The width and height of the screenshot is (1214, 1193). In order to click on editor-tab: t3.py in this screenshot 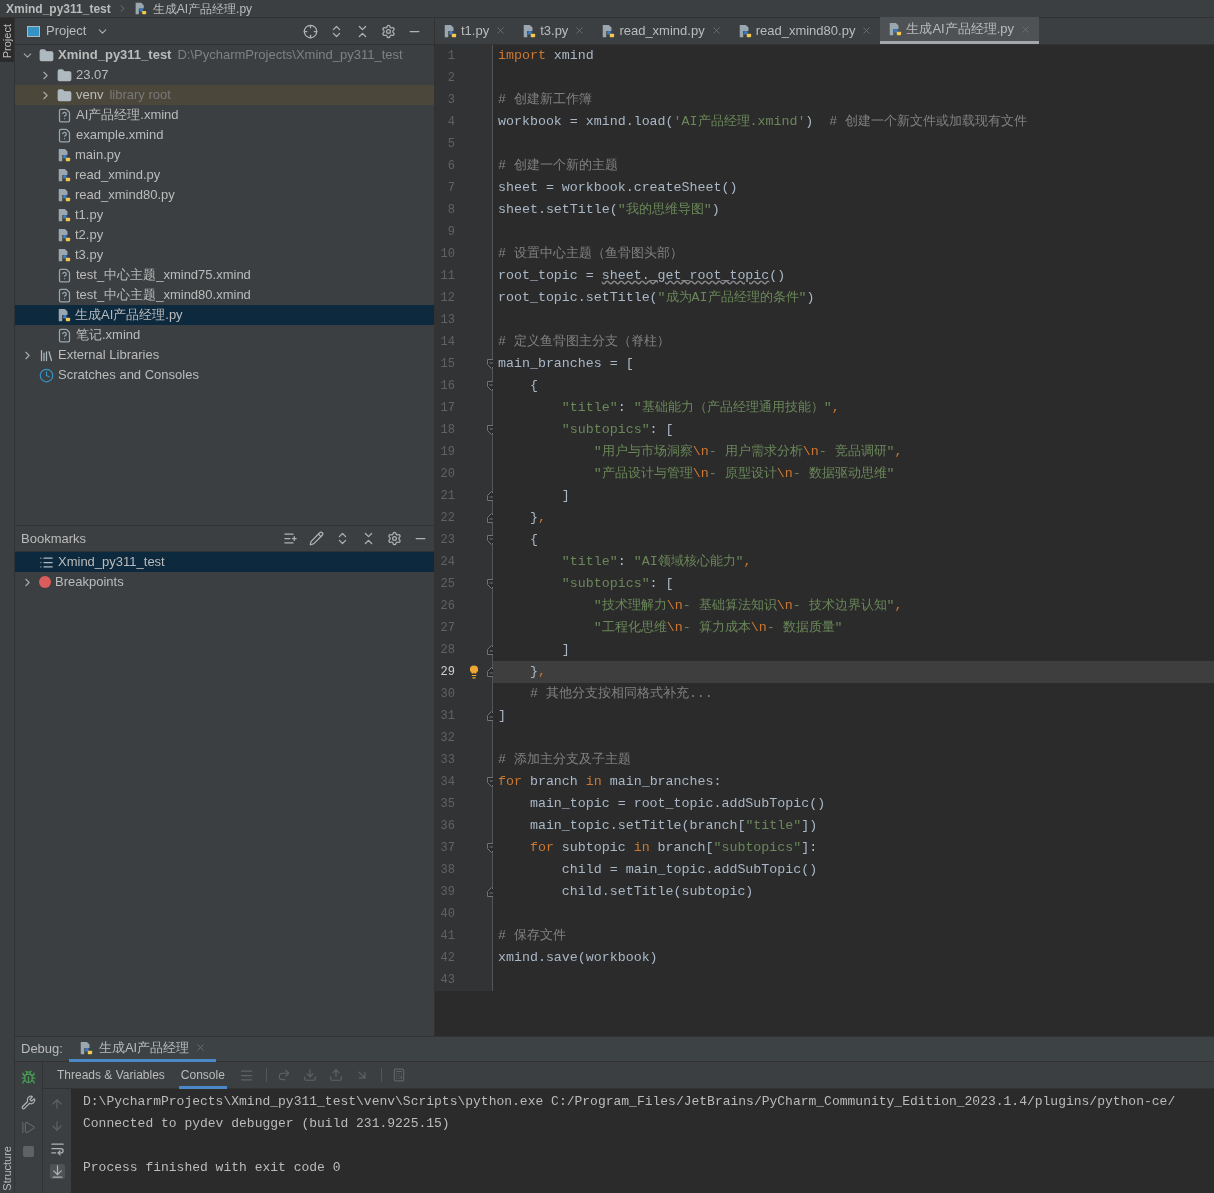, I will do `click(554, 30)`.